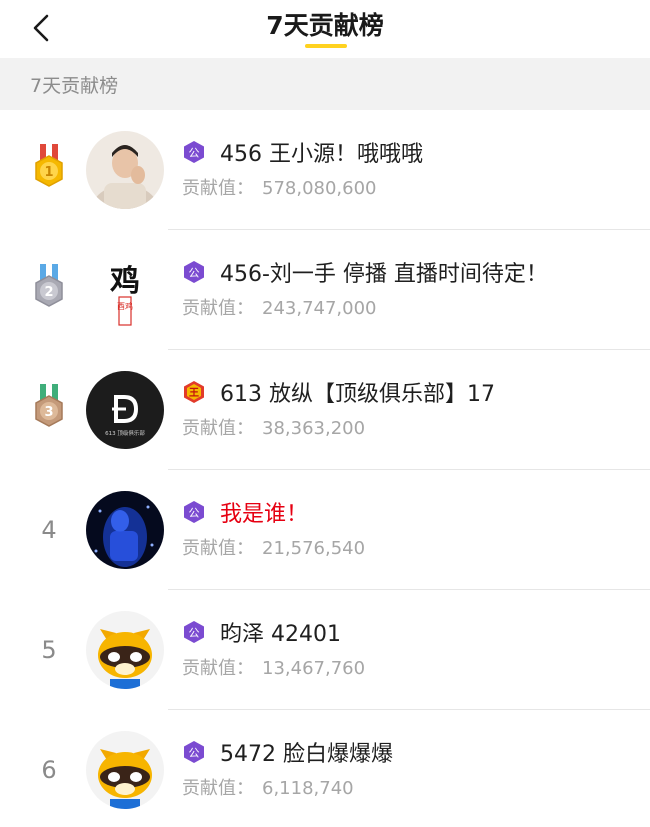 This screenshot has width=650, height=827. What do you see at coordinates (308, 788) in the screenshot?
I see `value-number: 6,118,740` at bounding box center [308, 788].